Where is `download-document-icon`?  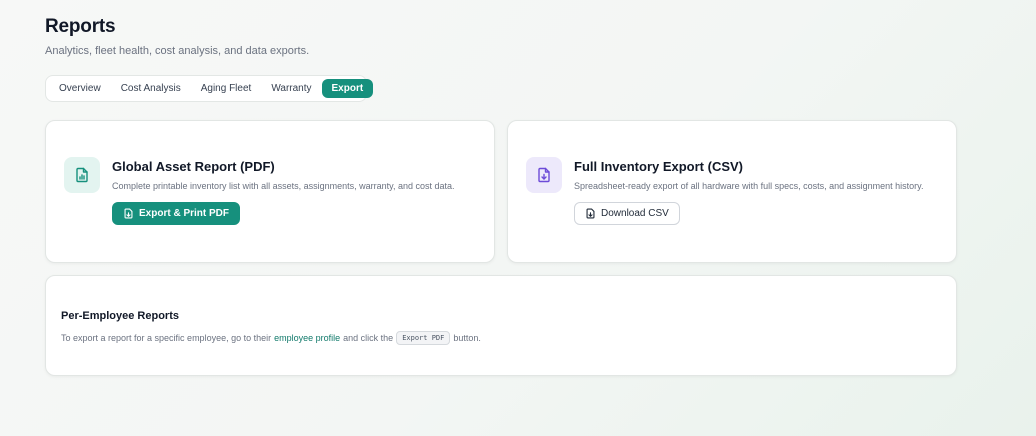 download-document-icon is located at coordinates (544, 175).